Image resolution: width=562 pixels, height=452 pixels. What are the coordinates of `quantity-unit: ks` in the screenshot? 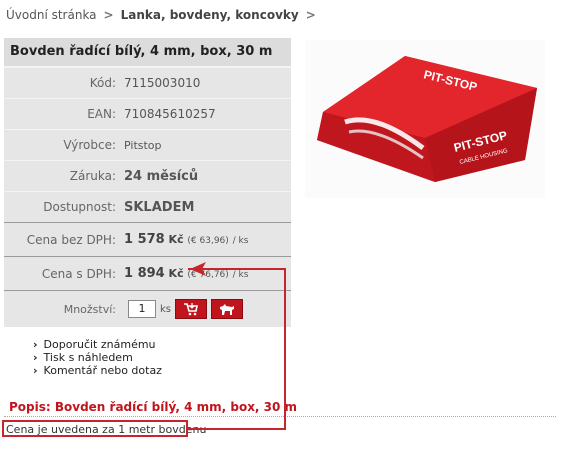 It's located at (166, 309).